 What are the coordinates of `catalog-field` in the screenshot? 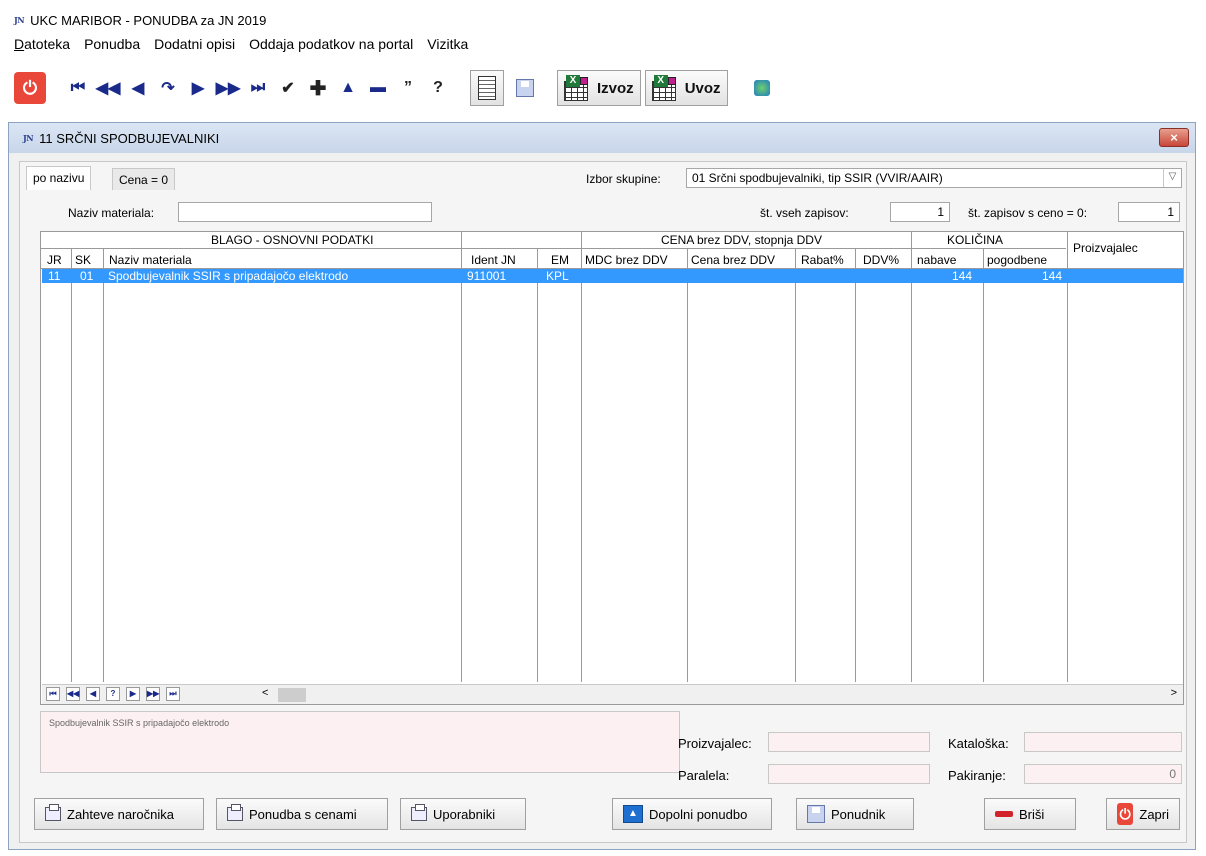 It's located at (1103, 742).